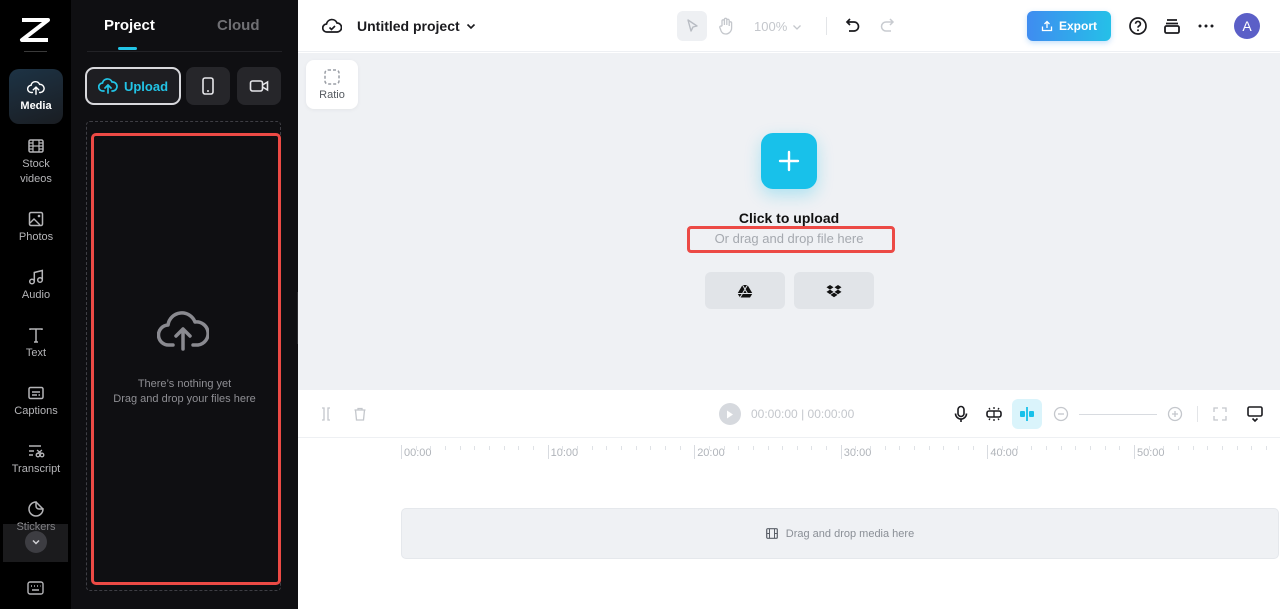  I want to click on music-note-icon, so click(36, 277).